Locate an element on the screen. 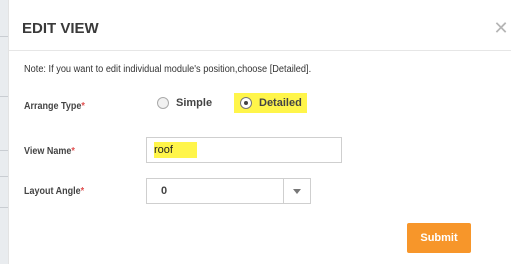 The width and height of the screenshot is (511, 264). close-icon: ✕ is located at coordinates (501, 28).